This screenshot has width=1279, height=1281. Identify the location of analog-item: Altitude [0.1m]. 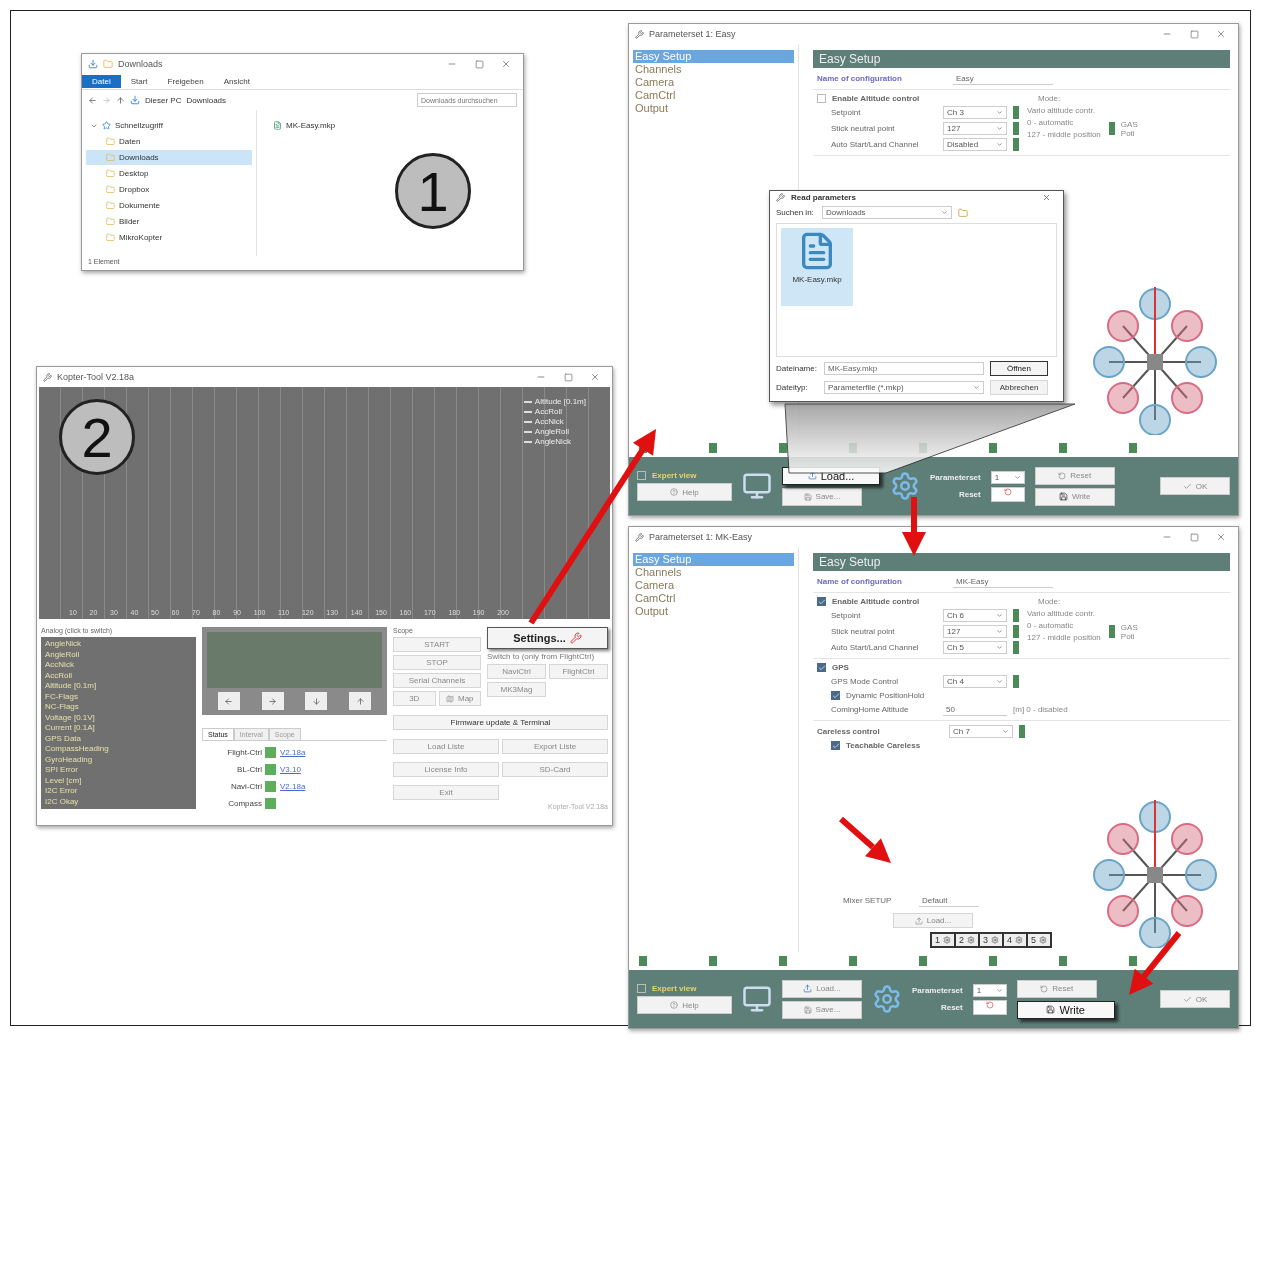
(118, 686).